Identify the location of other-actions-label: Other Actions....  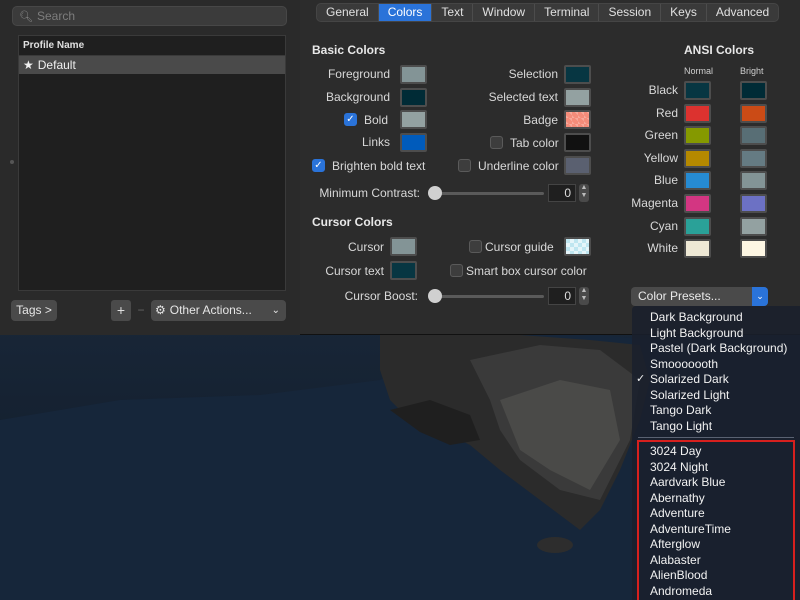
(210, 310).